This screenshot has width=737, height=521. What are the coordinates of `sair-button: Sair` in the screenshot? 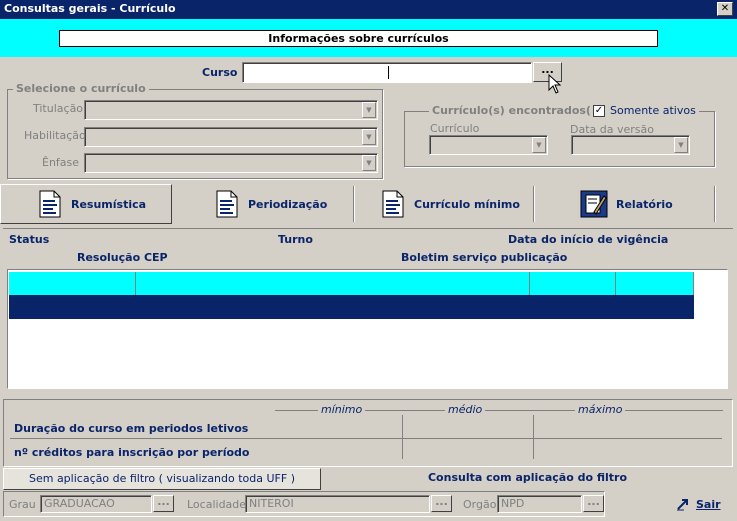 It's located at (698, 504).